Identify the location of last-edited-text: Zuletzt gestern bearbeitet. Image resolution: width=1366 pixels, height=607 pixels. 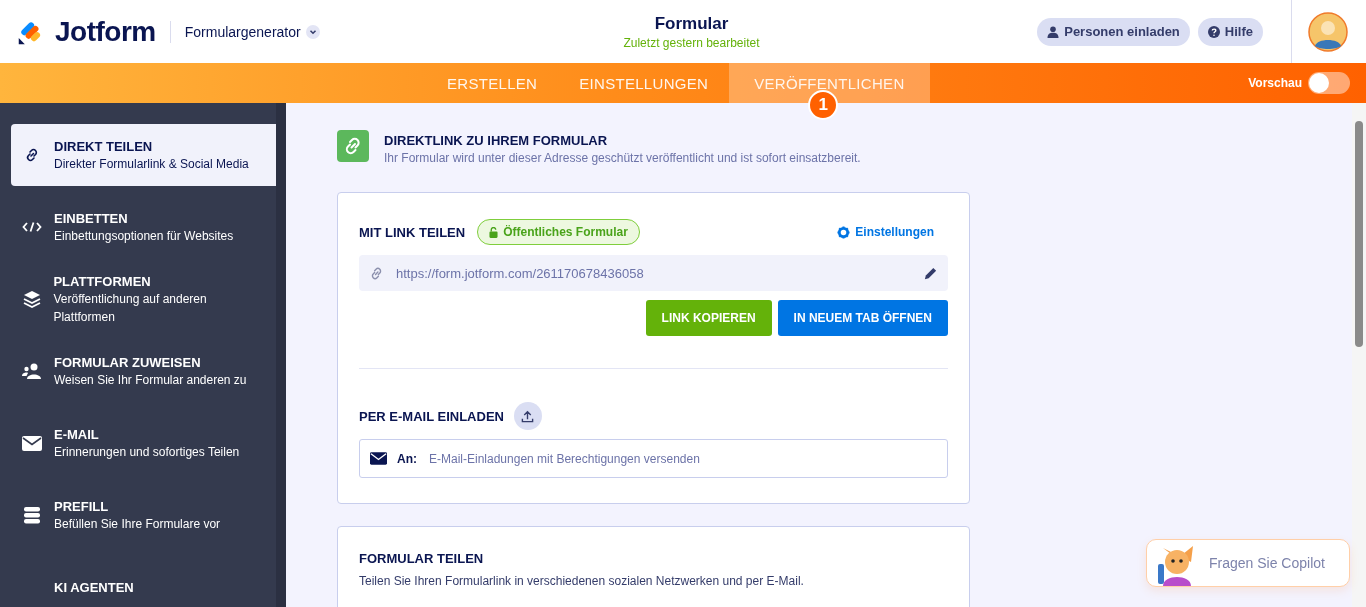
(691, 42).